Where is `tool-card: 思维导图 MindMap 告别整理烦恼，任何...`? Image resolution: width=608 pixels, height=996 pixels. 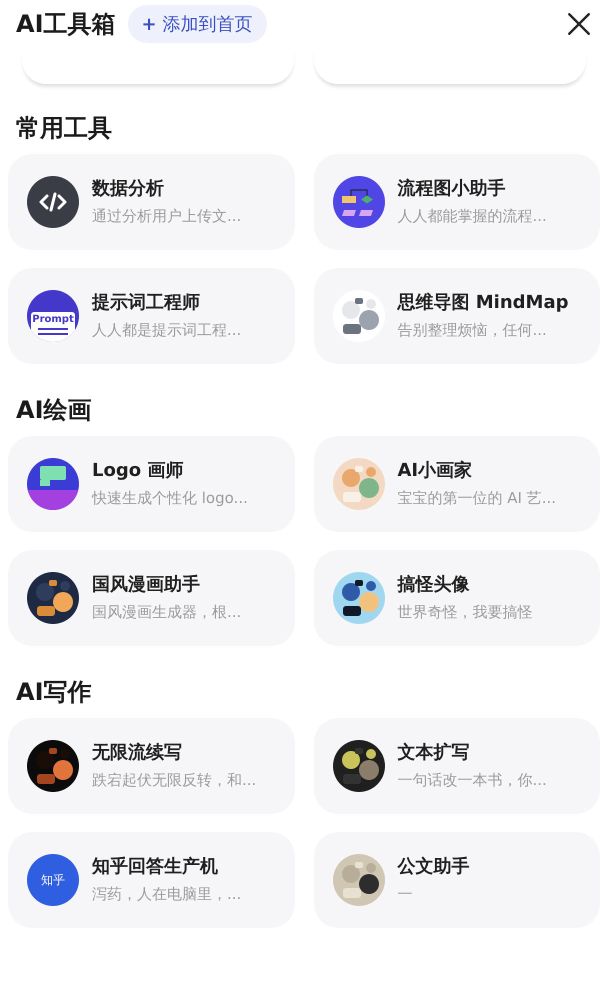 tool-card: 思维导图 MindMap 告别整理烦恼，任何... is located at coordinates (457, 316).